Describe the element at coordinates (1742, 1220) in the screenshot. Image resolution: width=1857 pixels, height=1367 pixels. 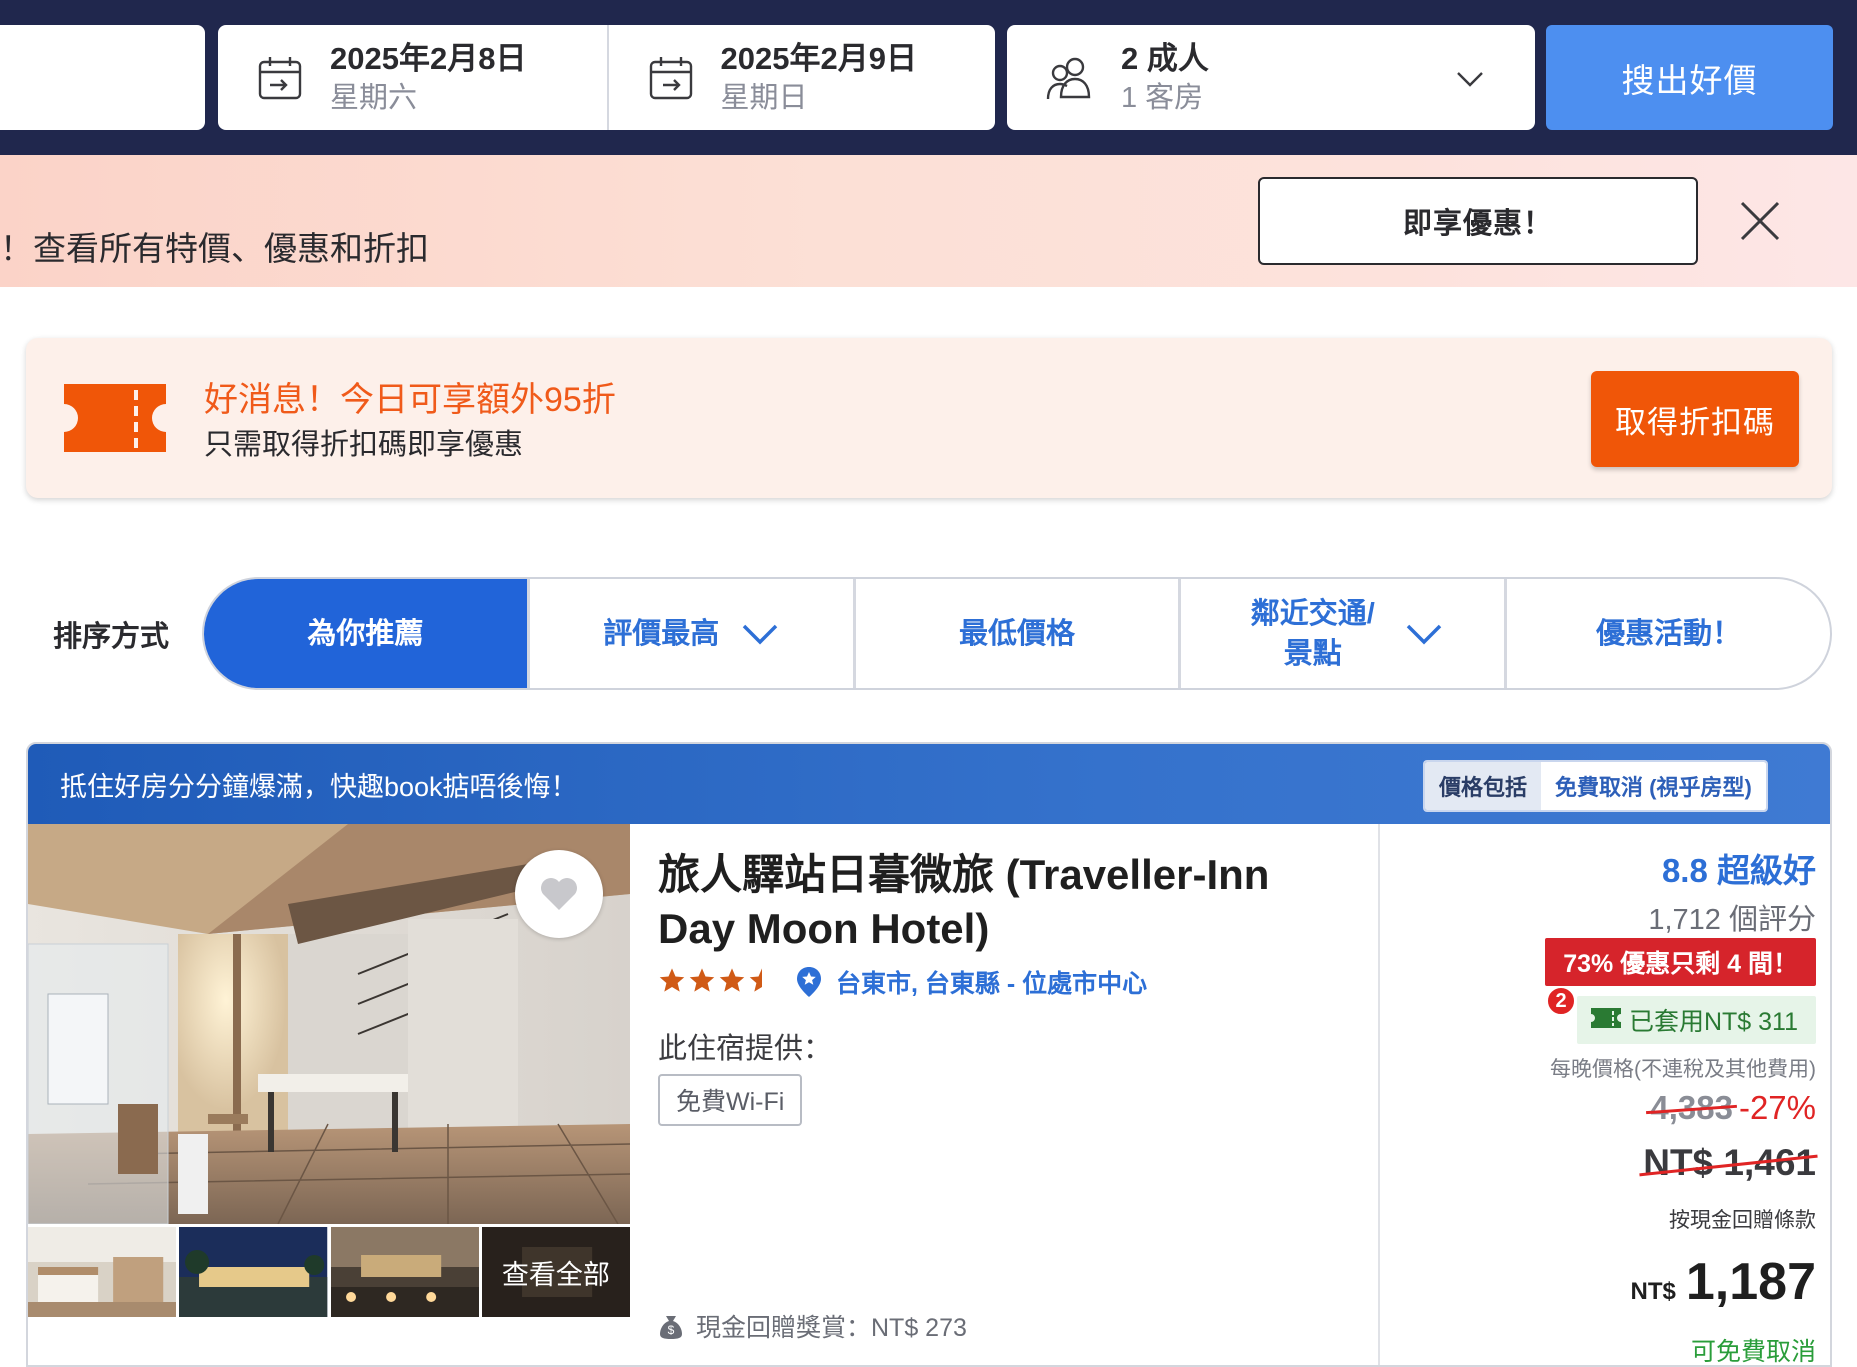
I see `cashback-terms: 按現金回贈條款` at that location.